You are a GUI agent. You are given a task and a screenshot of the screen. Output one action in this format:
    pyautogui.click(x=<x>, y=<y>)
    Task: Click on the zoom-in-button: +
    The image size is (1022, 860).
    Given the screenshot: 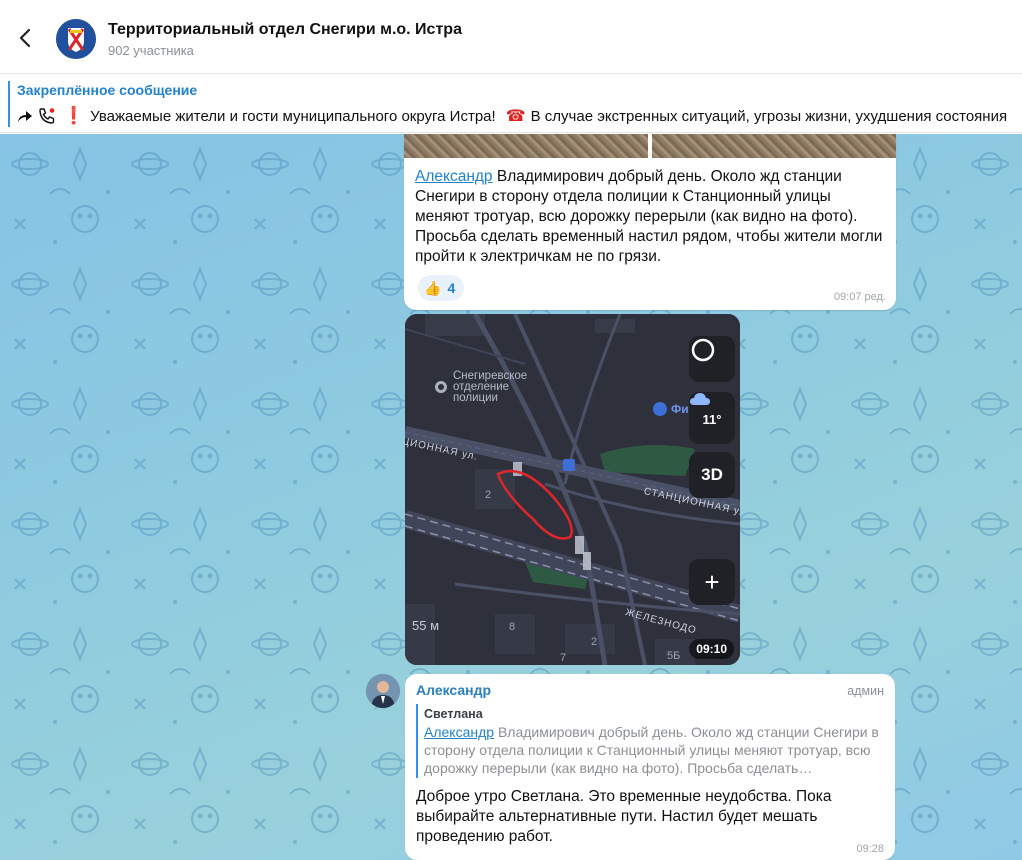 What is the action you would take?
    pyautogui.click(x=712, y=582)
    